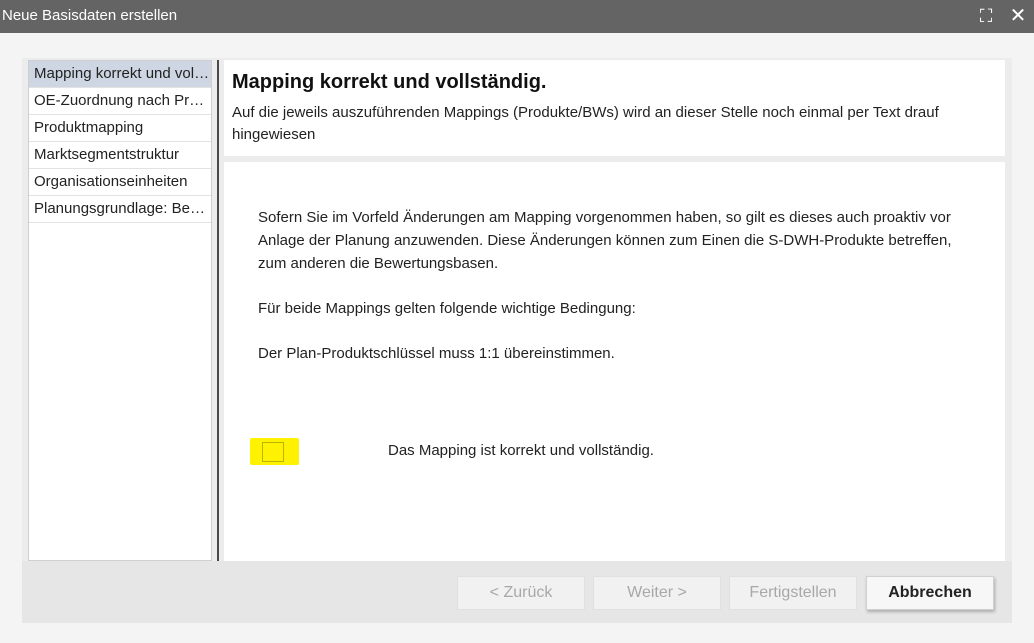  I want to click on step-item-marktsegmentstruktur: Marktsegmentstruktur, so click(120, 155).